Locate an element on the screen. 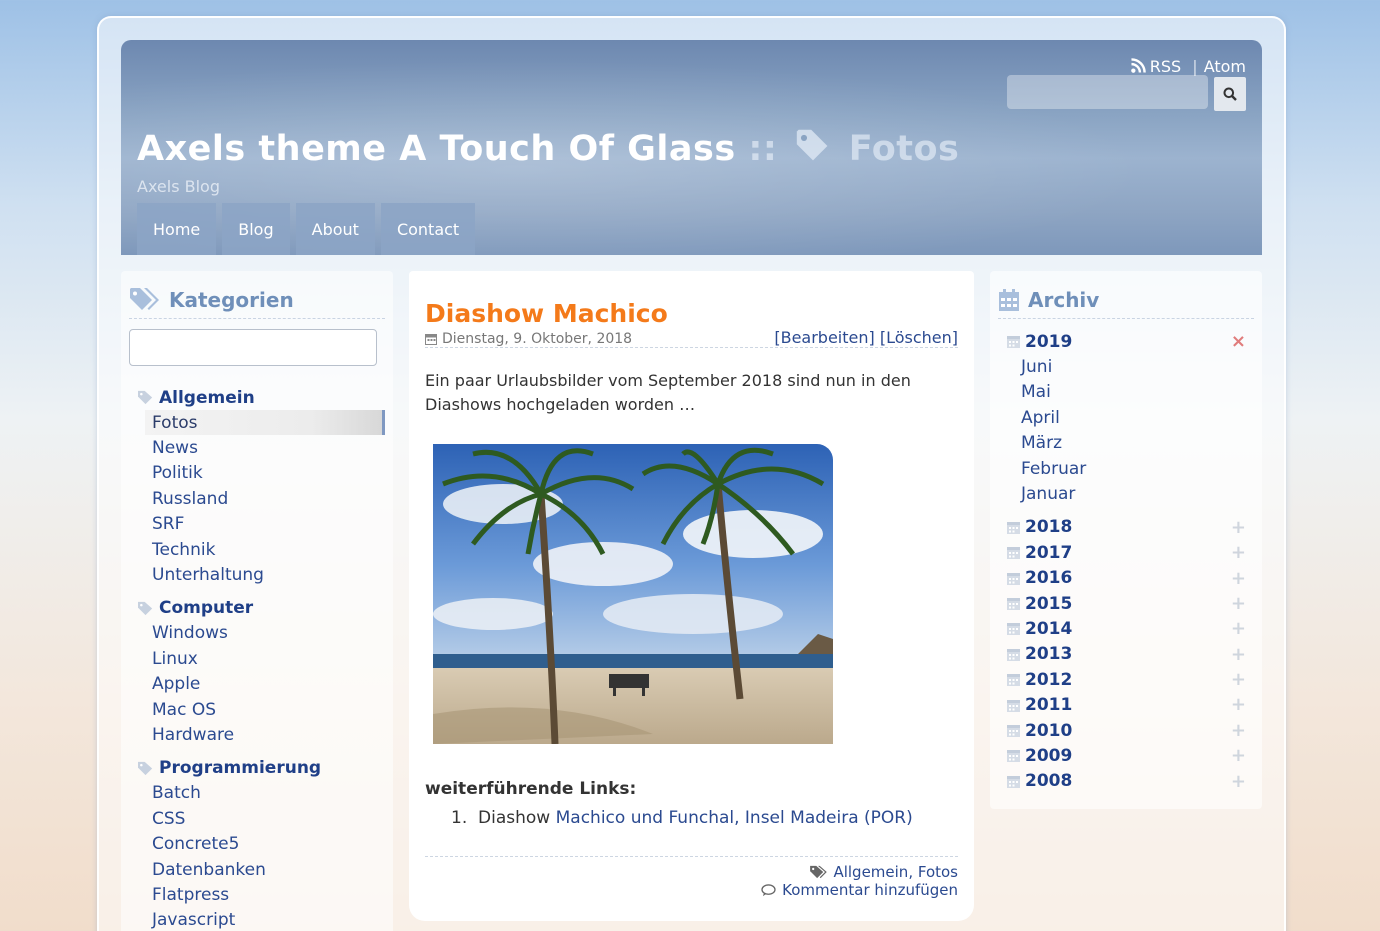  category-item-javascript: Javascript is located at coordinates (257, 919).